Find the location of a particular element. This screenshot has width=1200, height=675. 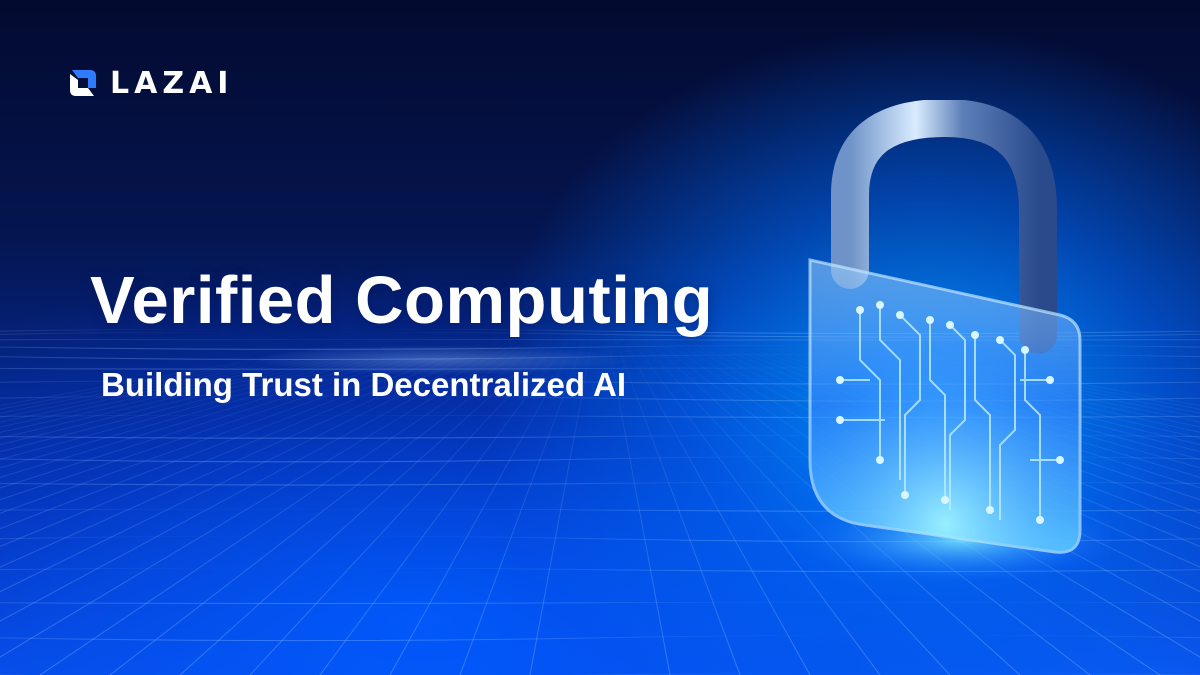

brand-logo: LAZAI is located at coordinates (150, 83).